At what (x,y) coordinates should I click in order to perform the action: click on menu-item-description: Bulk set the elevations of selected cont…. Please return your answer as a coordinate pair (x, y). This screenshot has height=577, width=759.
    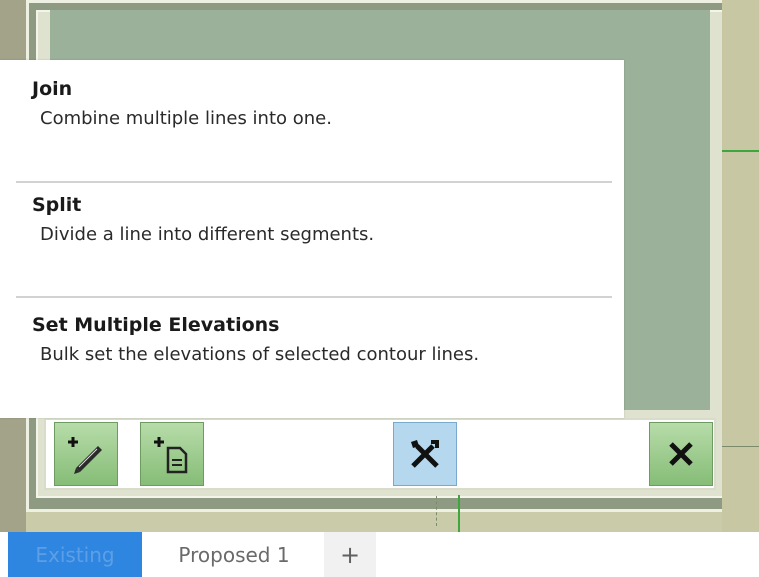
    Looking at the image, I should click on (260, 354).